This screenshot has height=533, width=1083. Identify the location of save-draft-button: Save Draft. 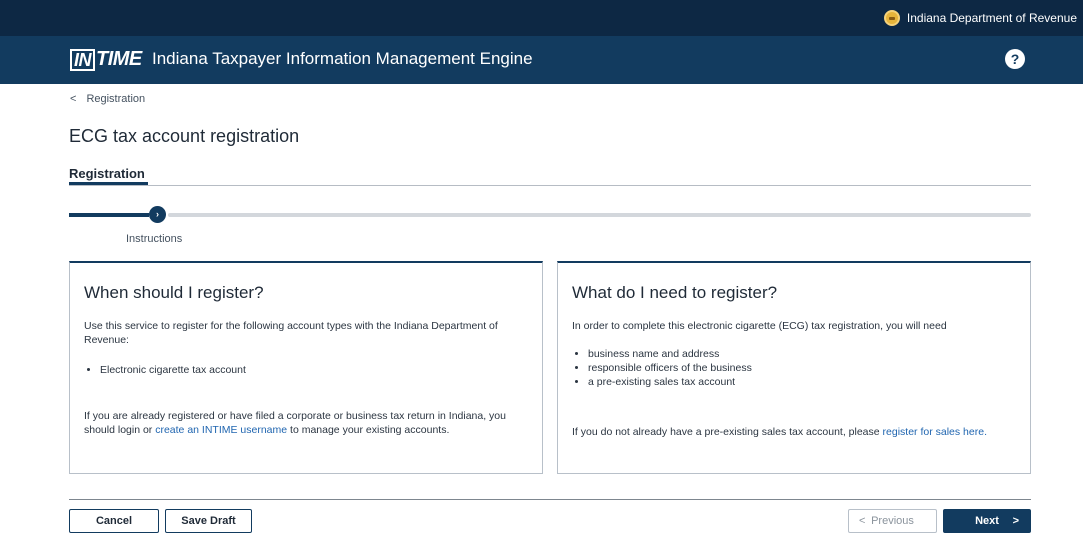
(208, 521).